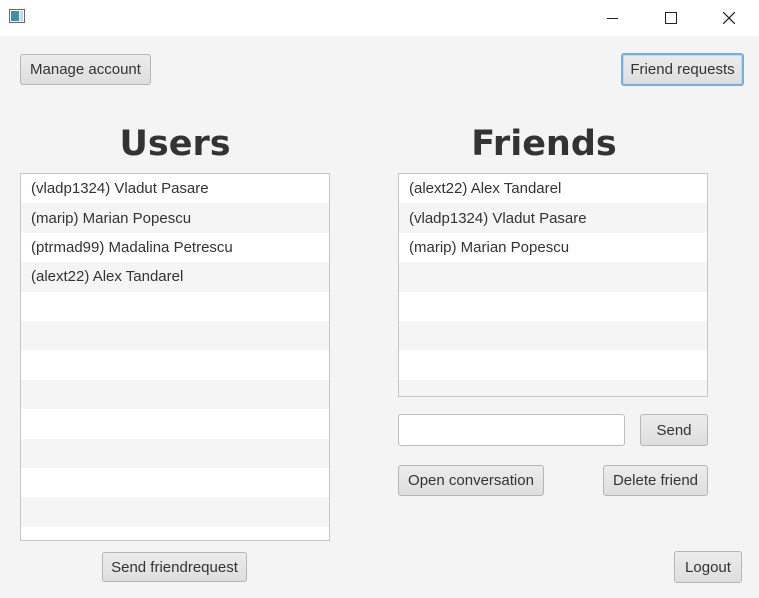 The image size is (759, 598). Describe the element at coordinates (553, 247) in the screenshot. I see `friend-list-item: (marip) Marian Popescu` at that location.